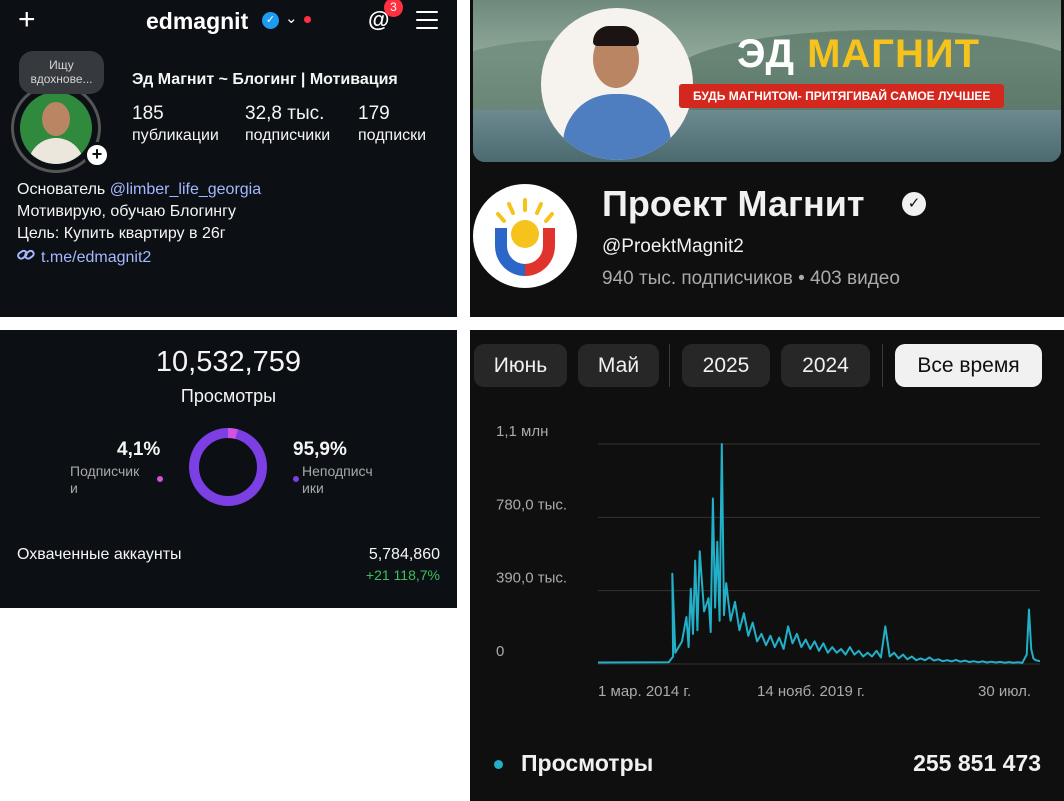 The height and width of the screenshot is (801, 1064). What do you see at coordinates (531, 578) in the screenshot?
I see `y-tick-label: 390,0 тыс.` at bounding box center [531, 578].